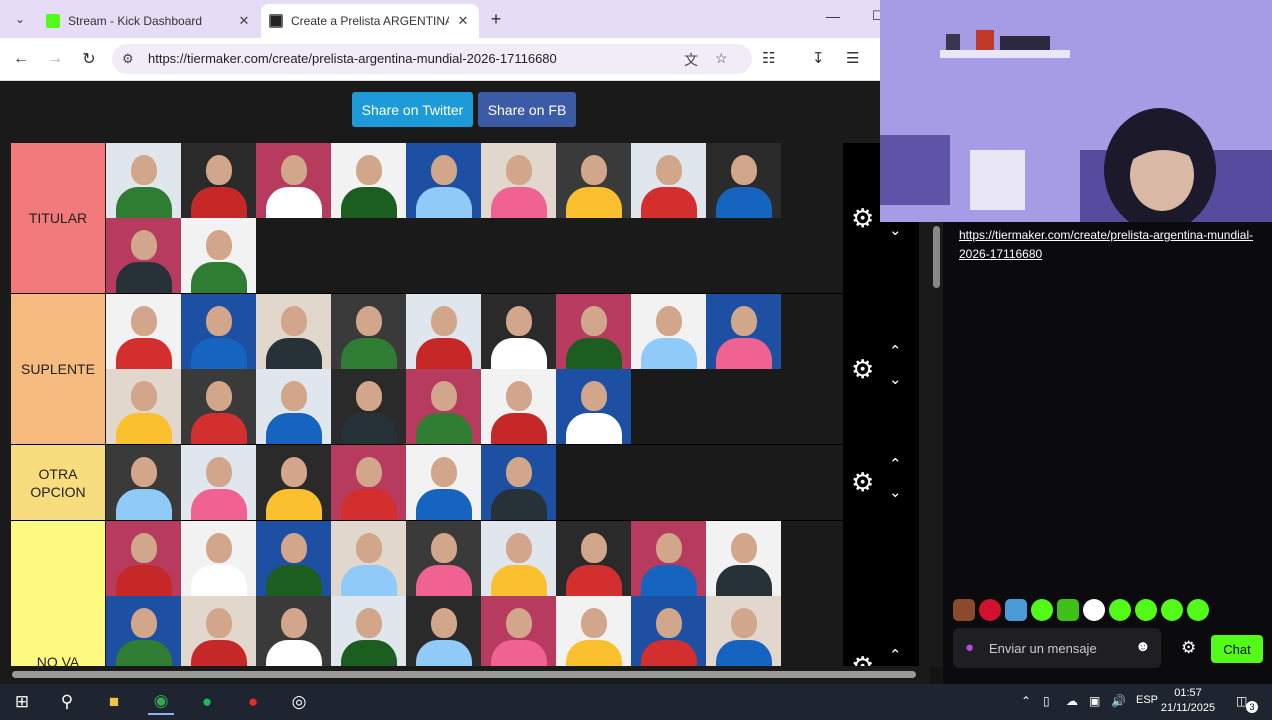  Describe the element at coordinates (299, 702) in the screenshot. I see `obs-studio-icon: ◎` at that location.